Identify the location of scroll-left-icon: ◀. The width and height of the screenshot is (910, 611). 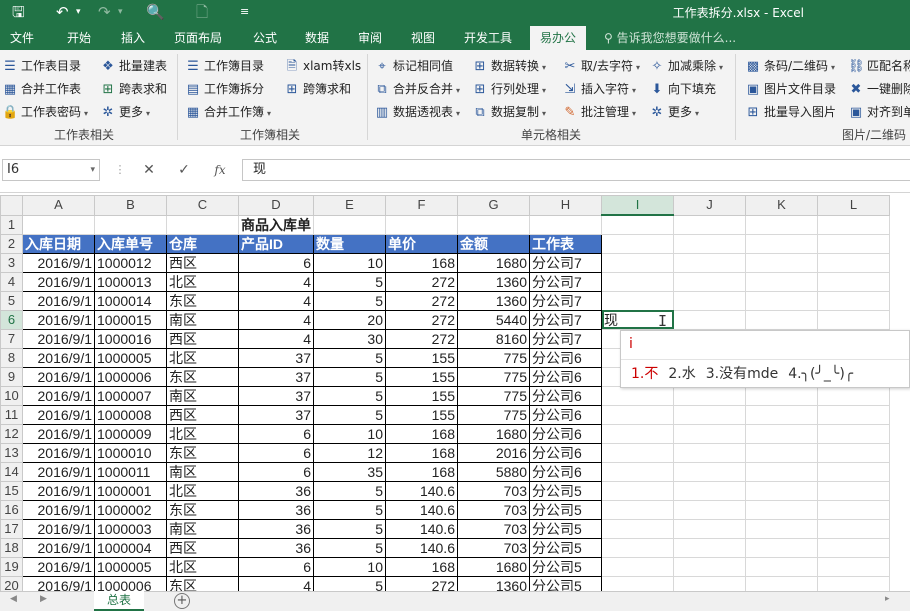
(13, 599).